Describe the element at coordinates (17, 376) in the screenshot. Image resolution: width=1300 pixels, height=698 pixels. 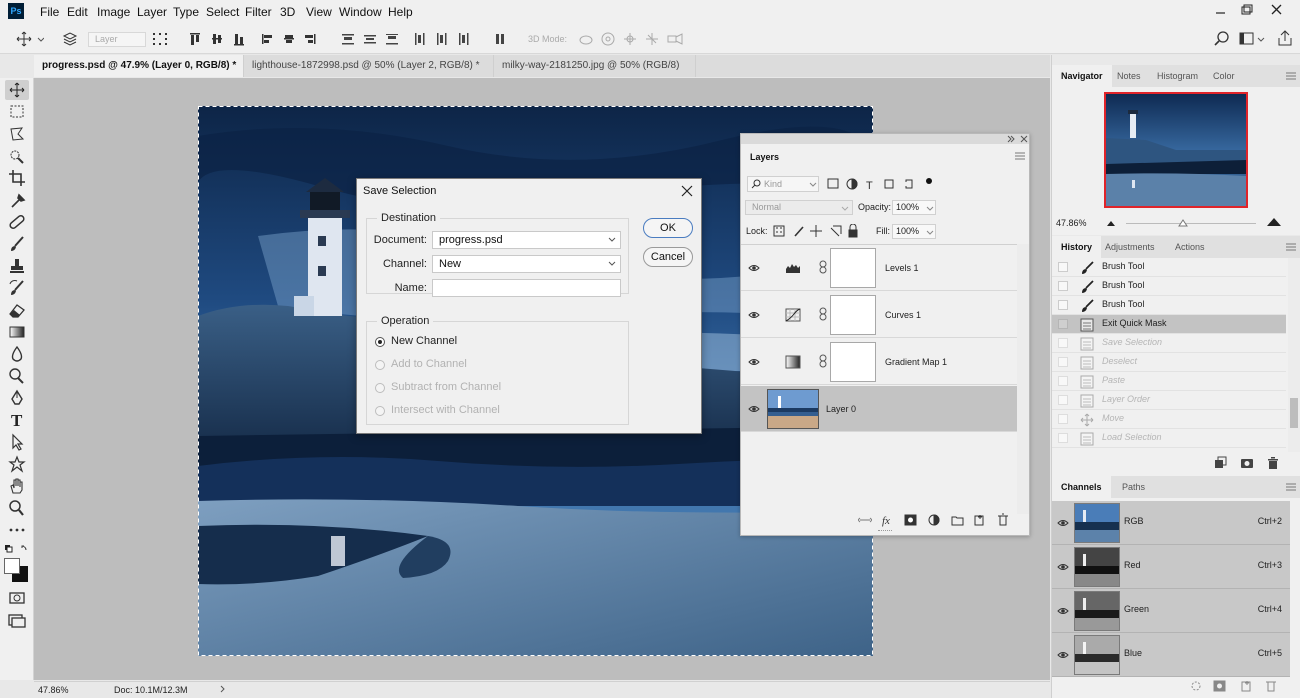
I see `dodge-tool-icon` at that location.